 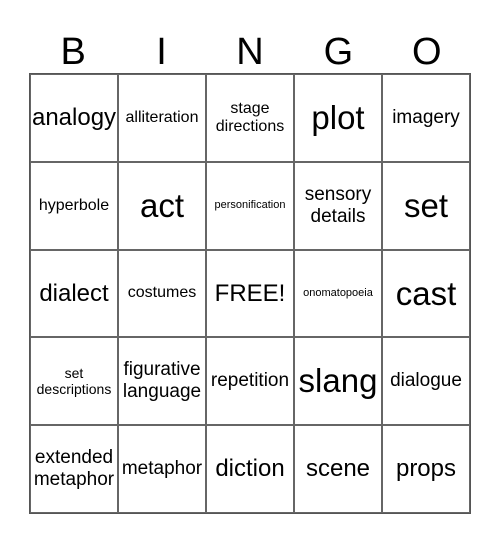 I want to click on bingo-cell: metaphor, so click(x=162, y=469).